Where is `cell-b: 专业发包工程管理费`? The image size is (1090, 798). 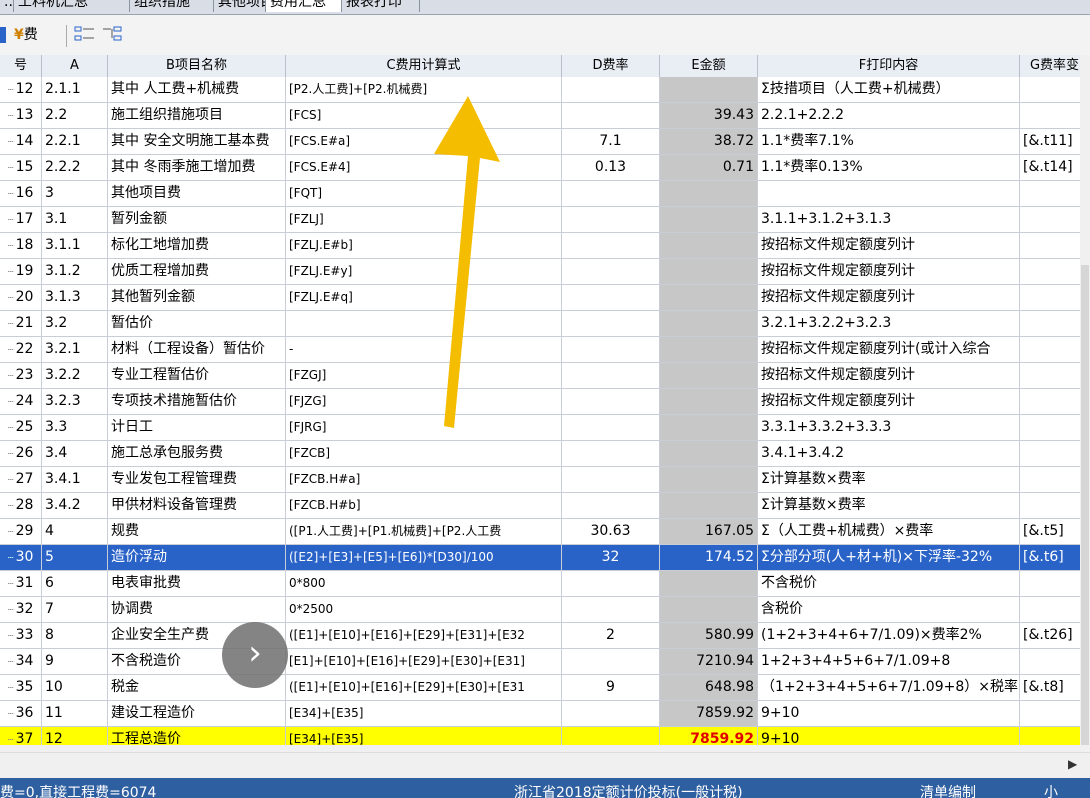 cell-b: 专业发包工程管理费 is located at coordinates (197, 479).